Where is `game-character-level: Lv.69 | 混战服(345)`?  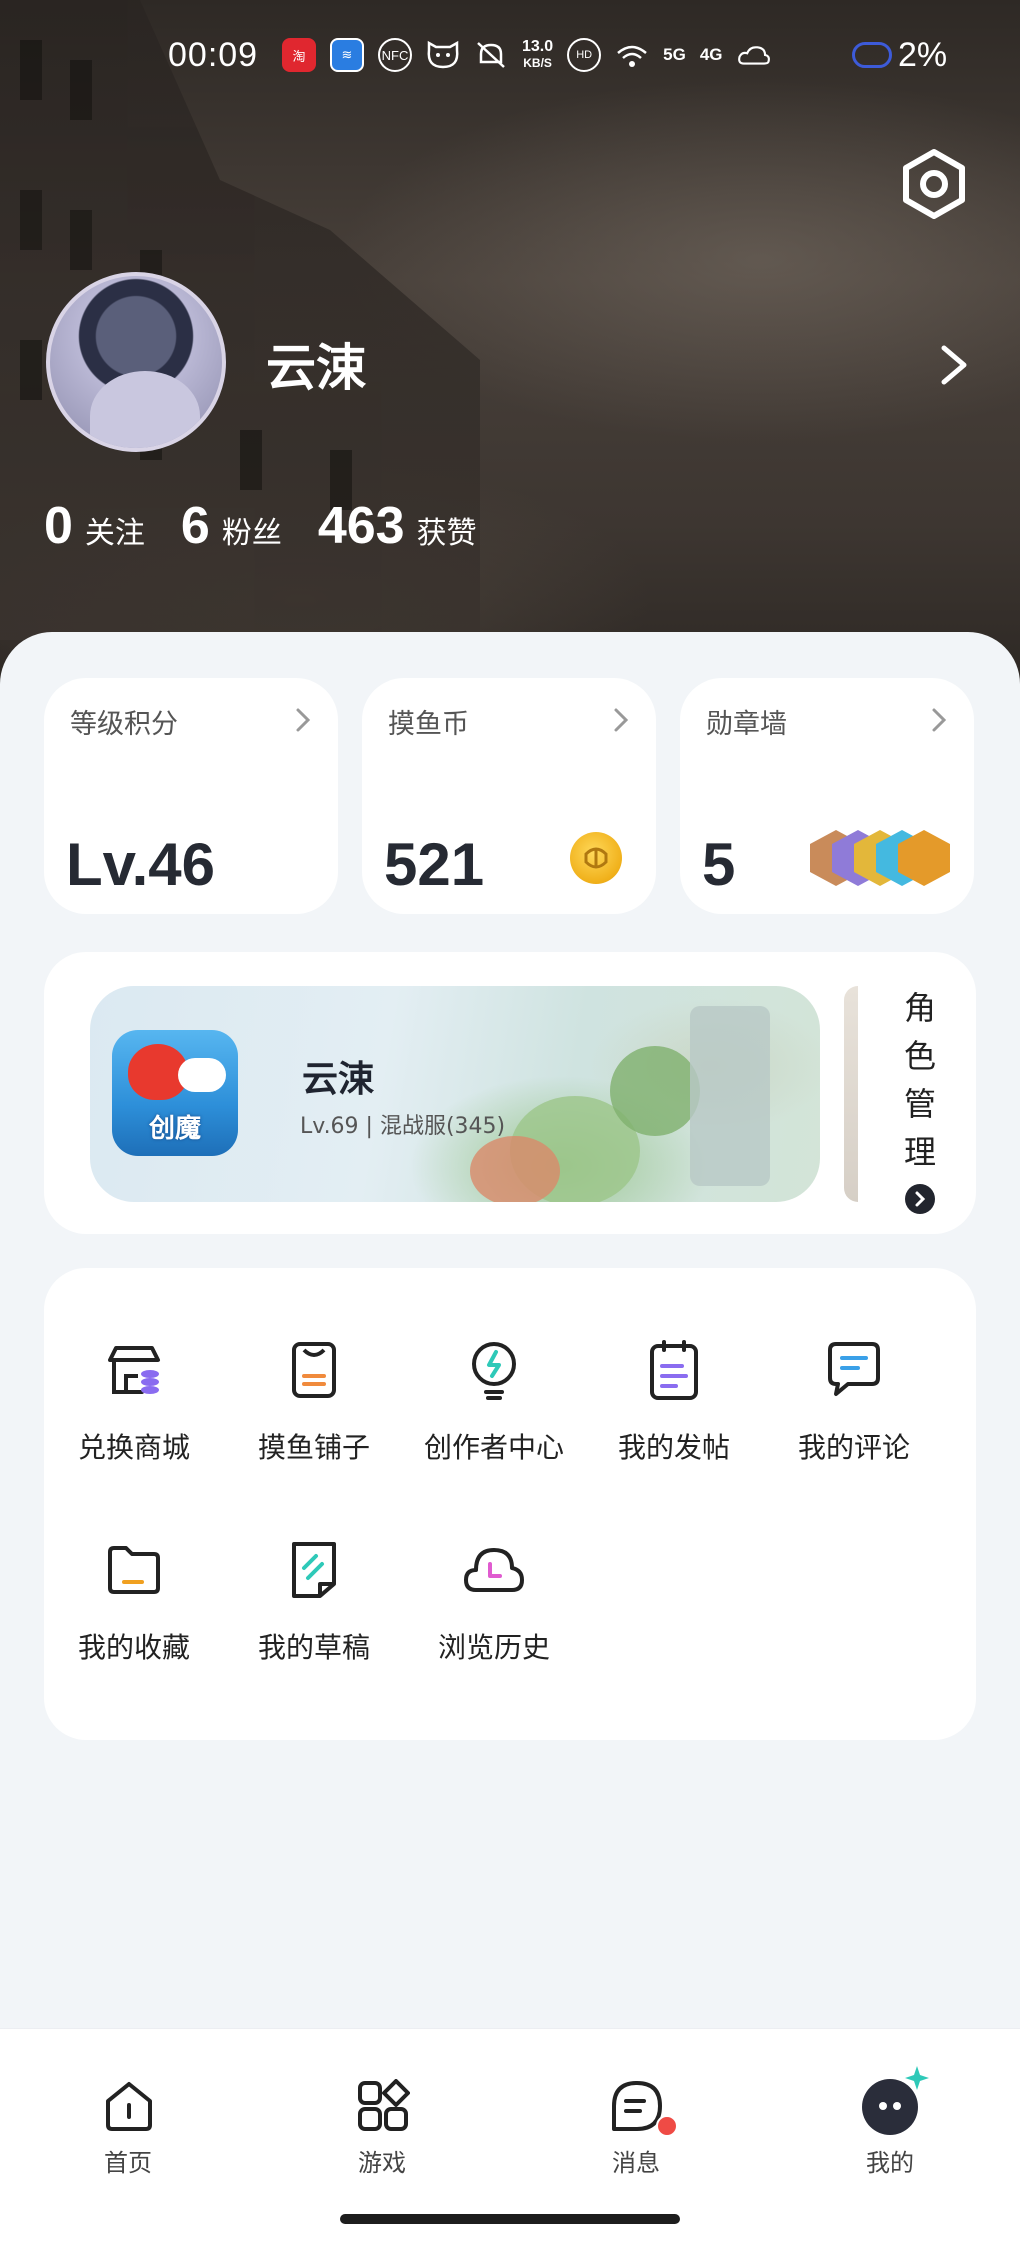
game-character-level: Lv.69 | 混战服(345) is located at coordinates (403, 1126).